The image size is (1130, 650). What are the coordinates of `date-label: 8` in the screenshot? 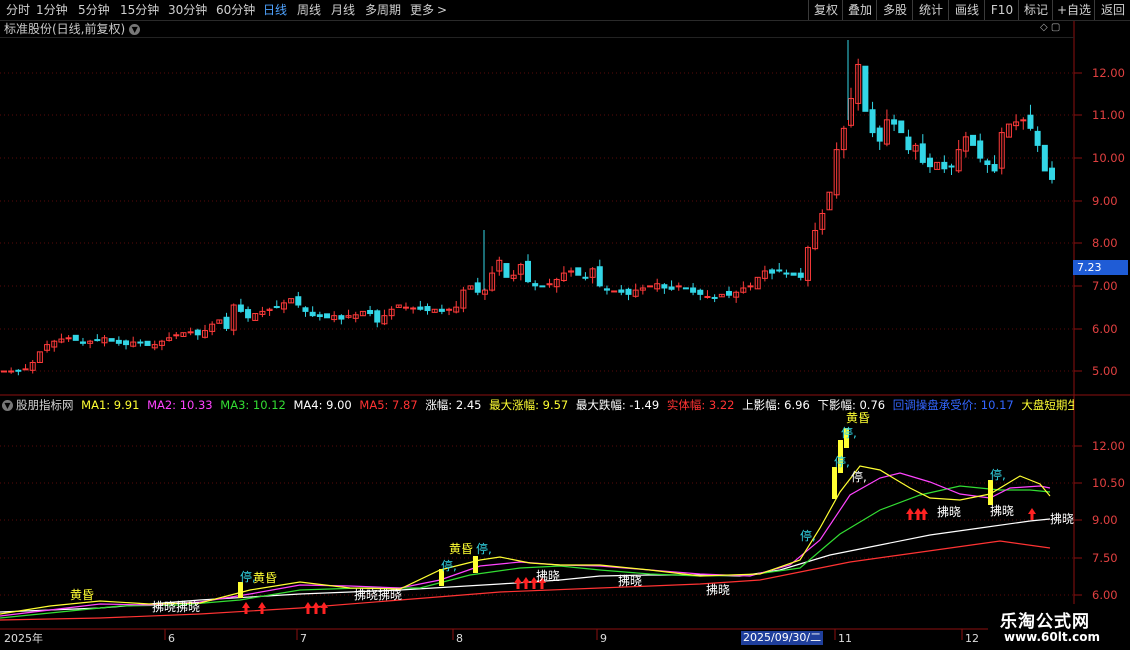 It's located at (459, 638).